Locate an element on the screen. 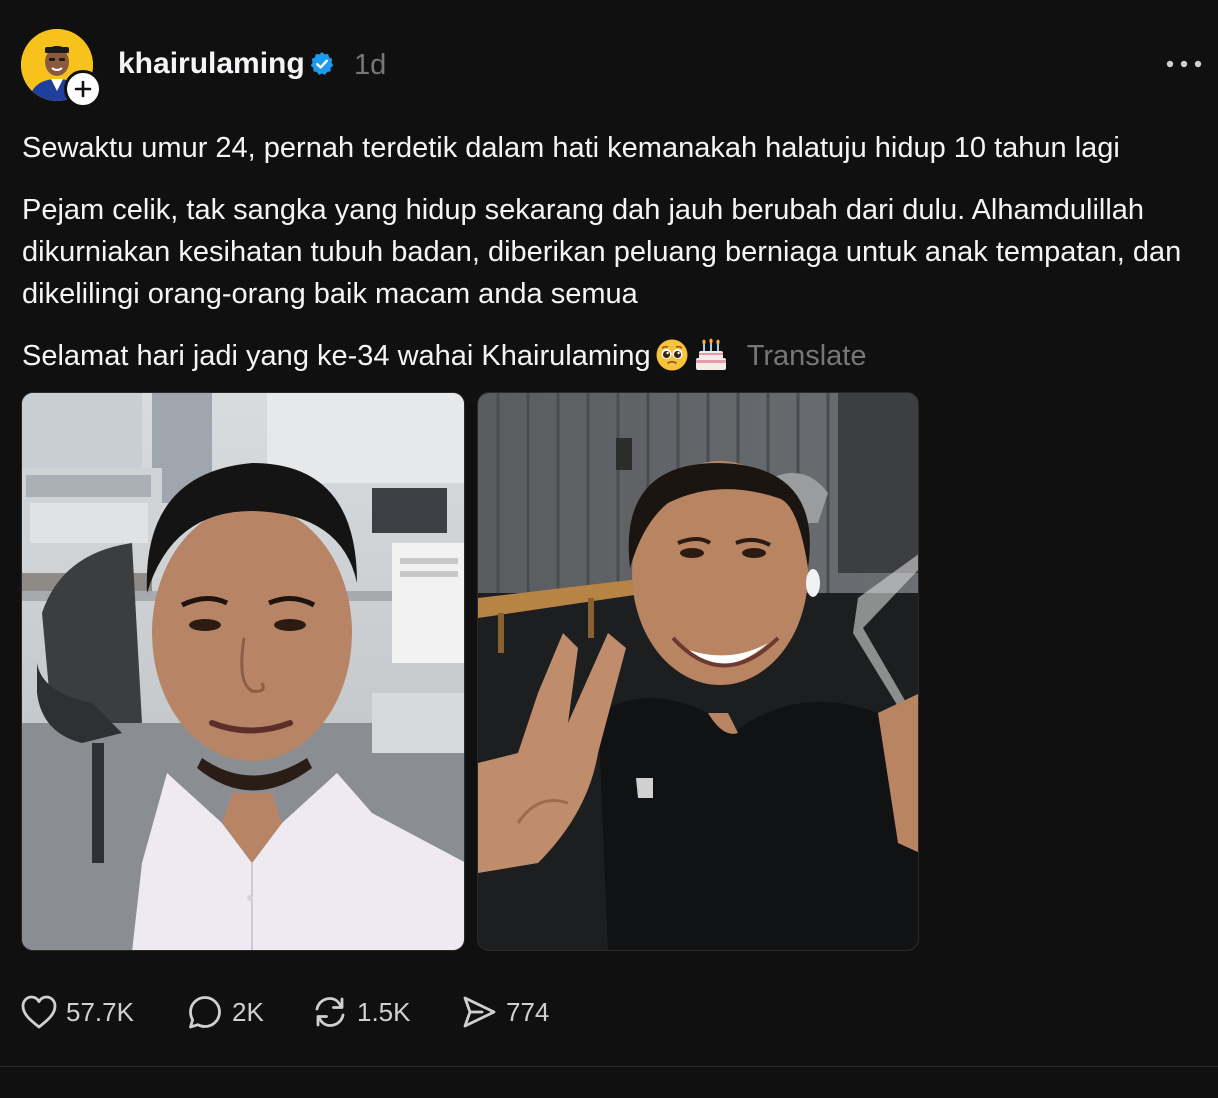 The height and width of the screenshot is (1098, 1218). follow-plus-button is located at coordinates (83, 89).